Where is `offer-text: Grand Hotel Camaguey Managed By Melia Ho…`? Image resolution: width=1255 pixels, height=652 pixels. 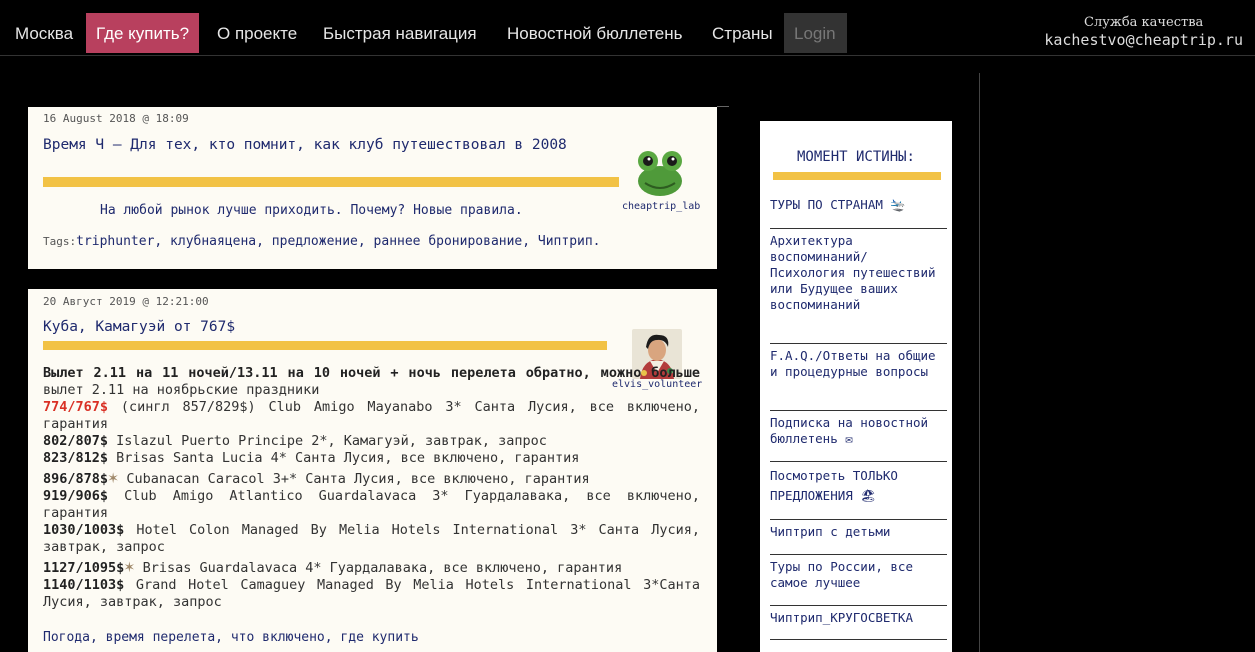
offer-text: Grand Hotel Camaguey Managed By Melia Ho… is located at coordinates (371, 593).